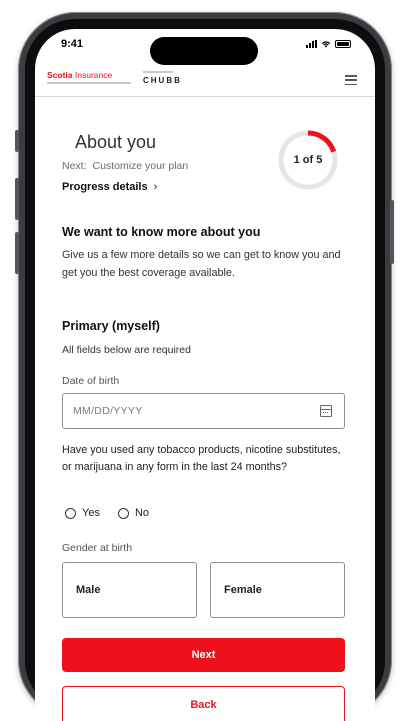 Image resolution: width=411 pixels, height=721 pixels. I want to click on wifi-icon, so click(326, 44).